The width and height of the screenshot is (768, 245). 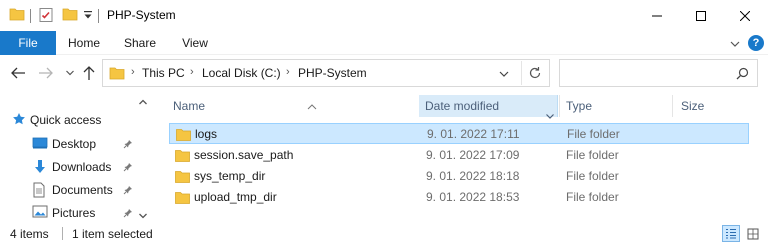 What do you see at coordinates (89, 73) in the screenshot?
I see `up-arrow-icon` at bounding box center [89, 73].